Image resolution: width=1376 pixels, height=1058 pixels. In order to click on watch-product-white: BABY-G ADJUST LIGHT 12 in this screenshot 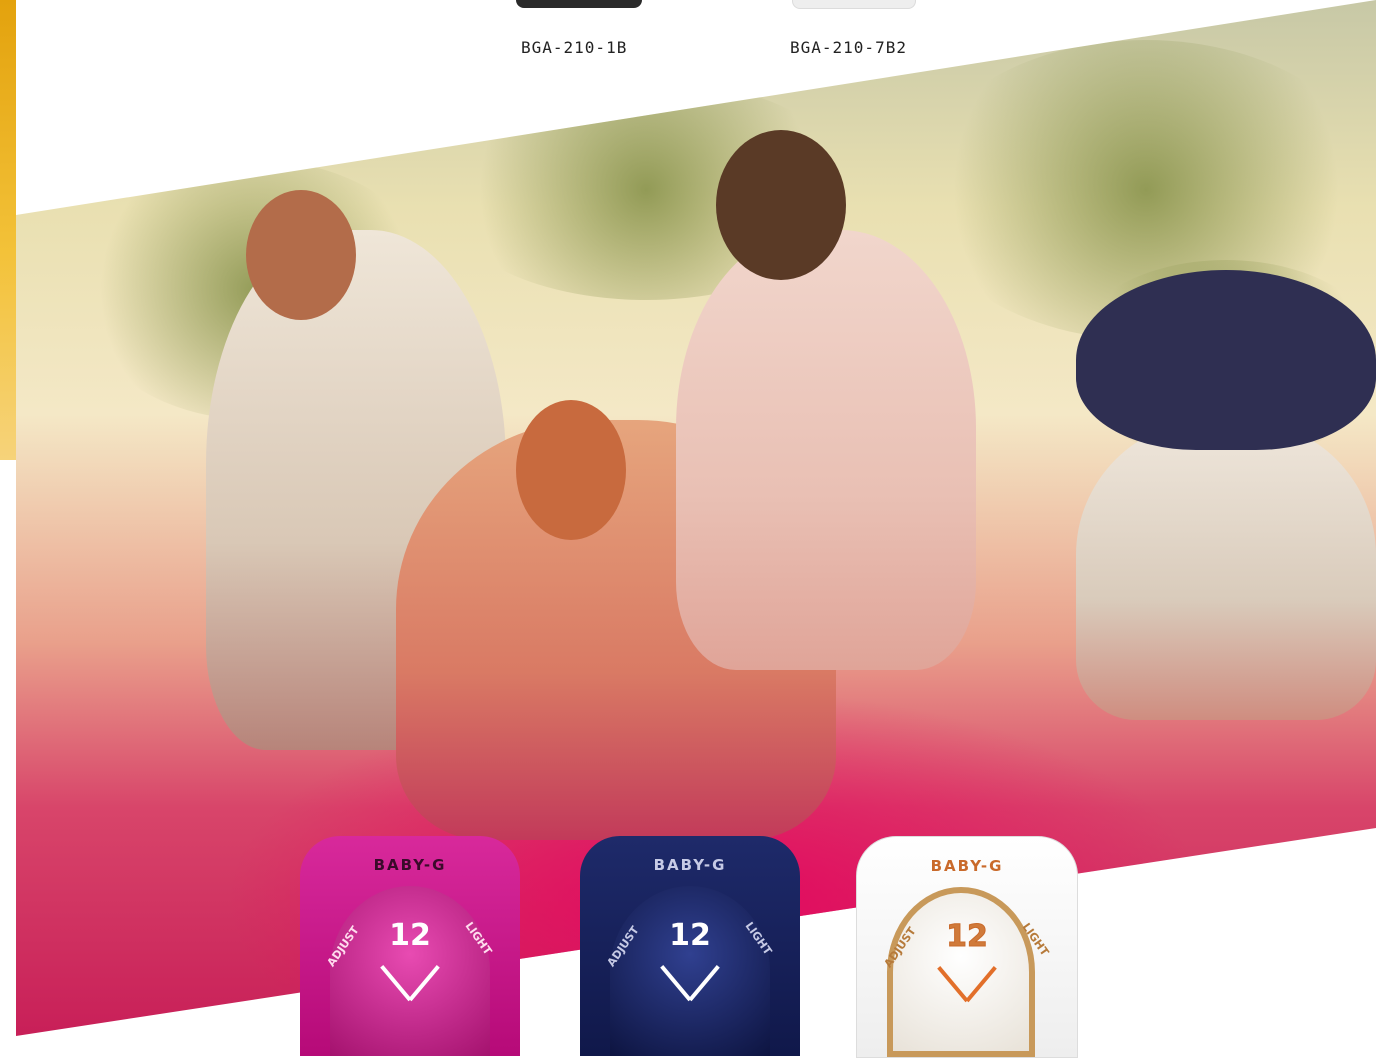, I will do `click(967, 947)`.